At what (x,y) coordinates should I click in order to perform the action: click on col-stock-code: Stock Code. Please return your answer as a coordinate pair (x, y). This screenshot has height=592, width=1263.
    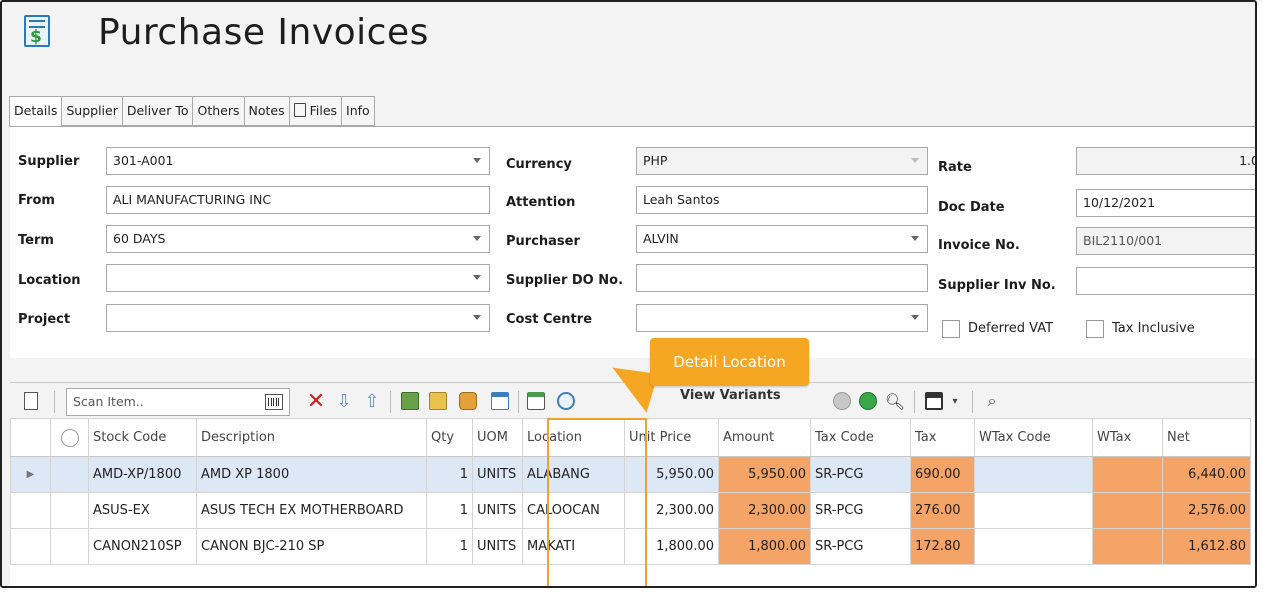
    Looking at the image, I should click on (142, 437).